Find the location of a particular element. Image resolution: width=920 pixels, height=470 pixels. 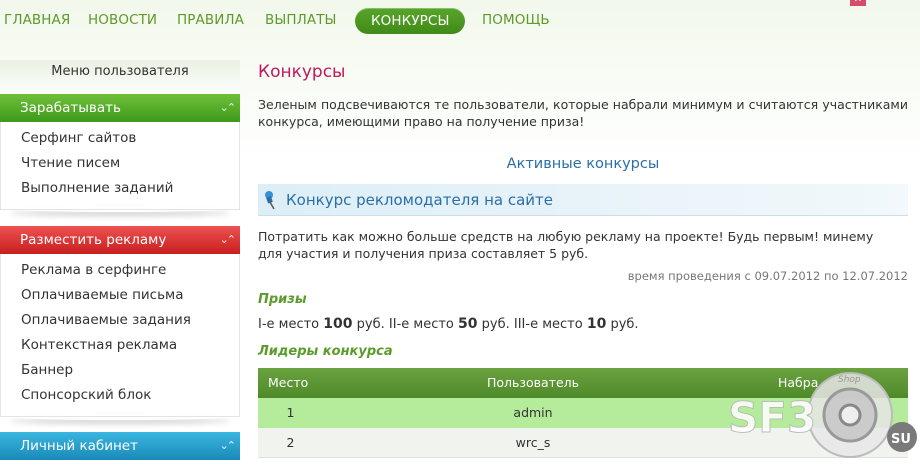

active-contests-heading: Активные конкурсы is located at coordinates (583, 164).